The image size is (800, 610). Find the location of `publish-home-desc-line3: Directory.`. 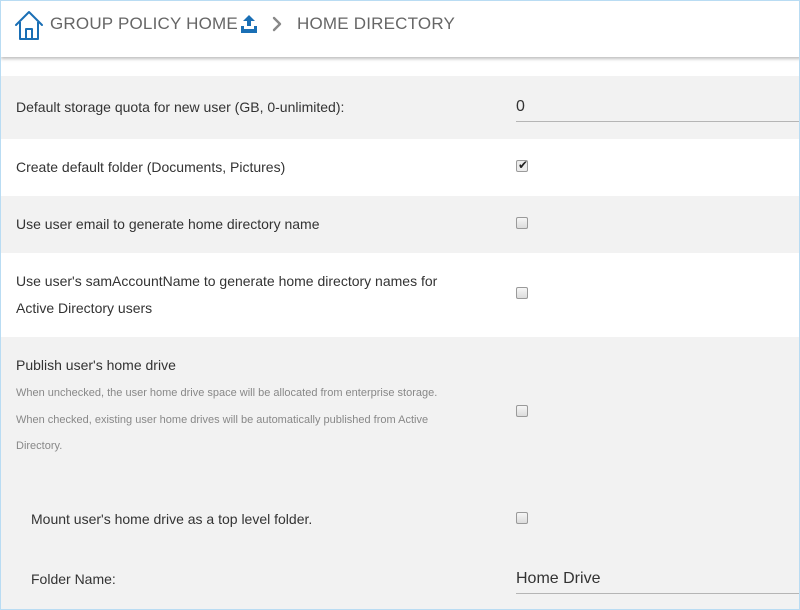

publish-home-desc-line3: Directory. is located at coordinates (39, 446).